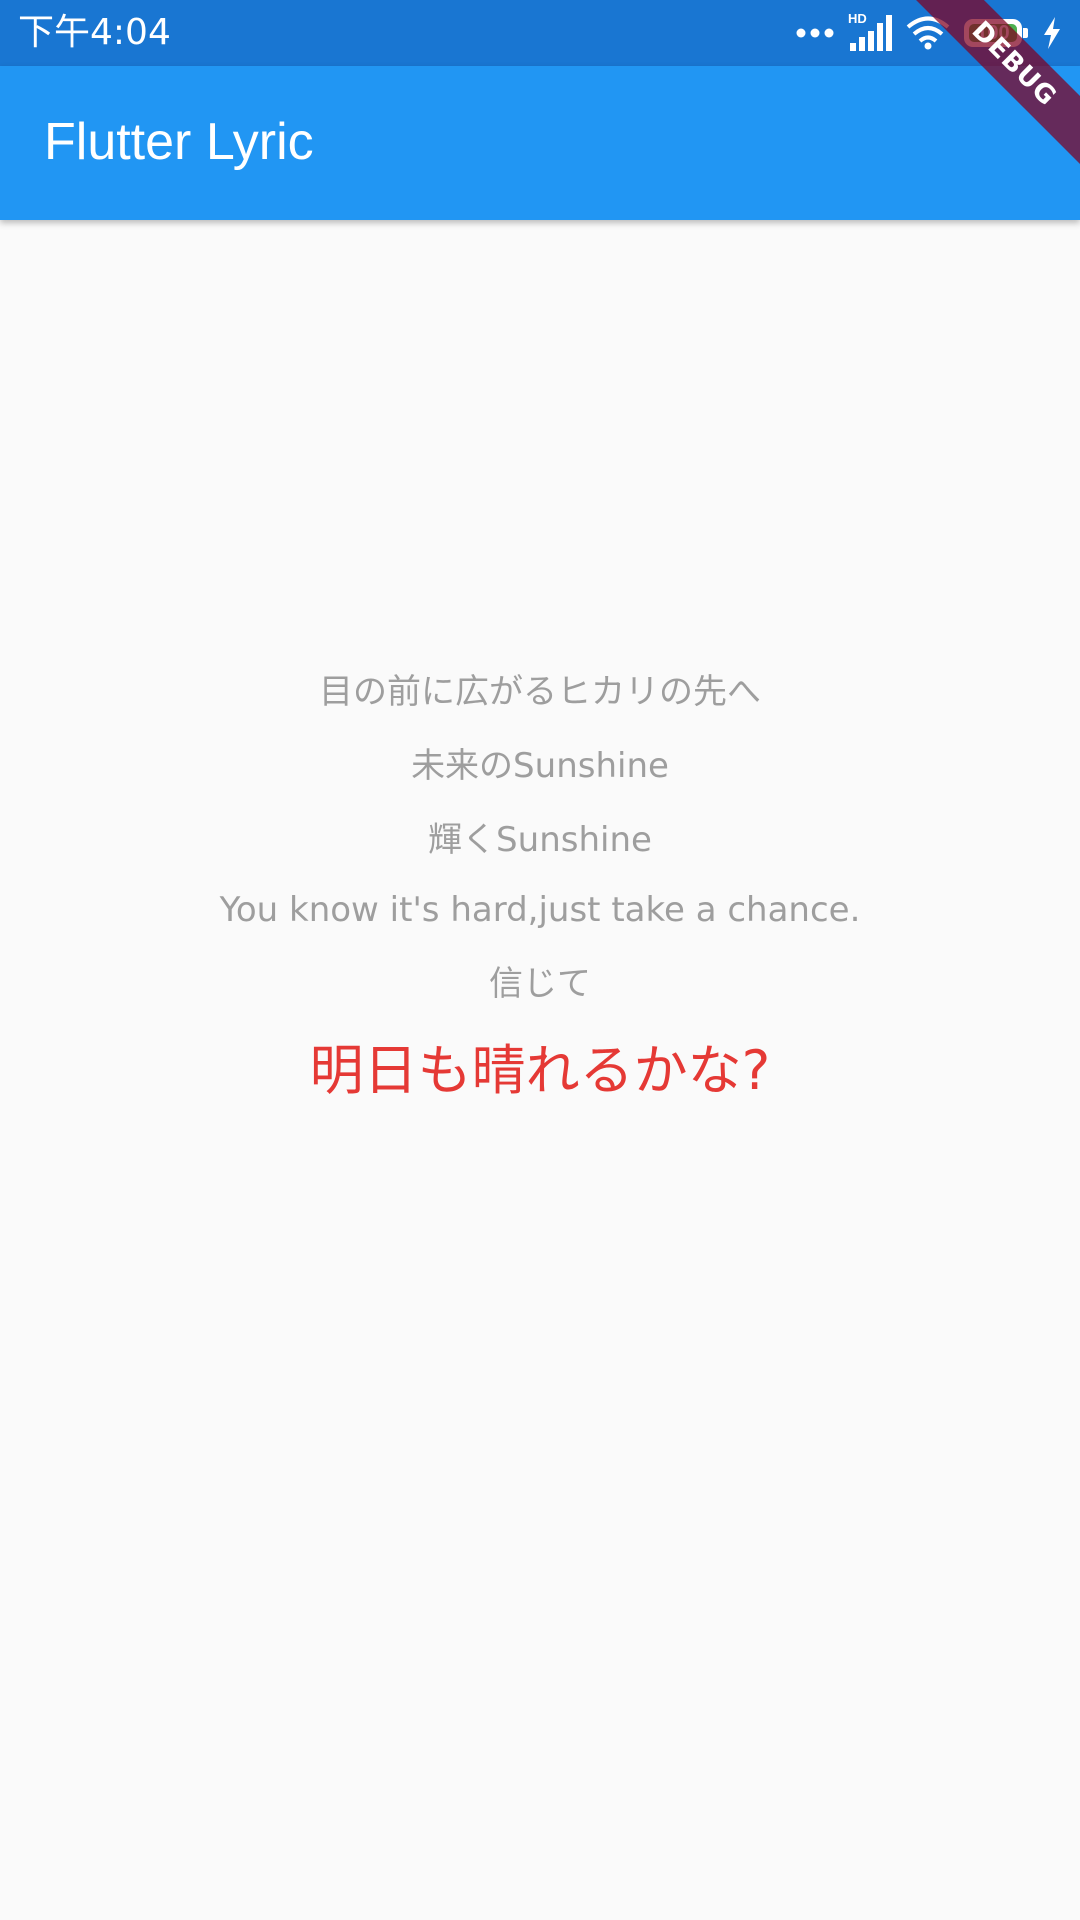 The height and width of the screenshot is (1920, 1080). I want to click on signal-icon: HD, so click(870, 32).